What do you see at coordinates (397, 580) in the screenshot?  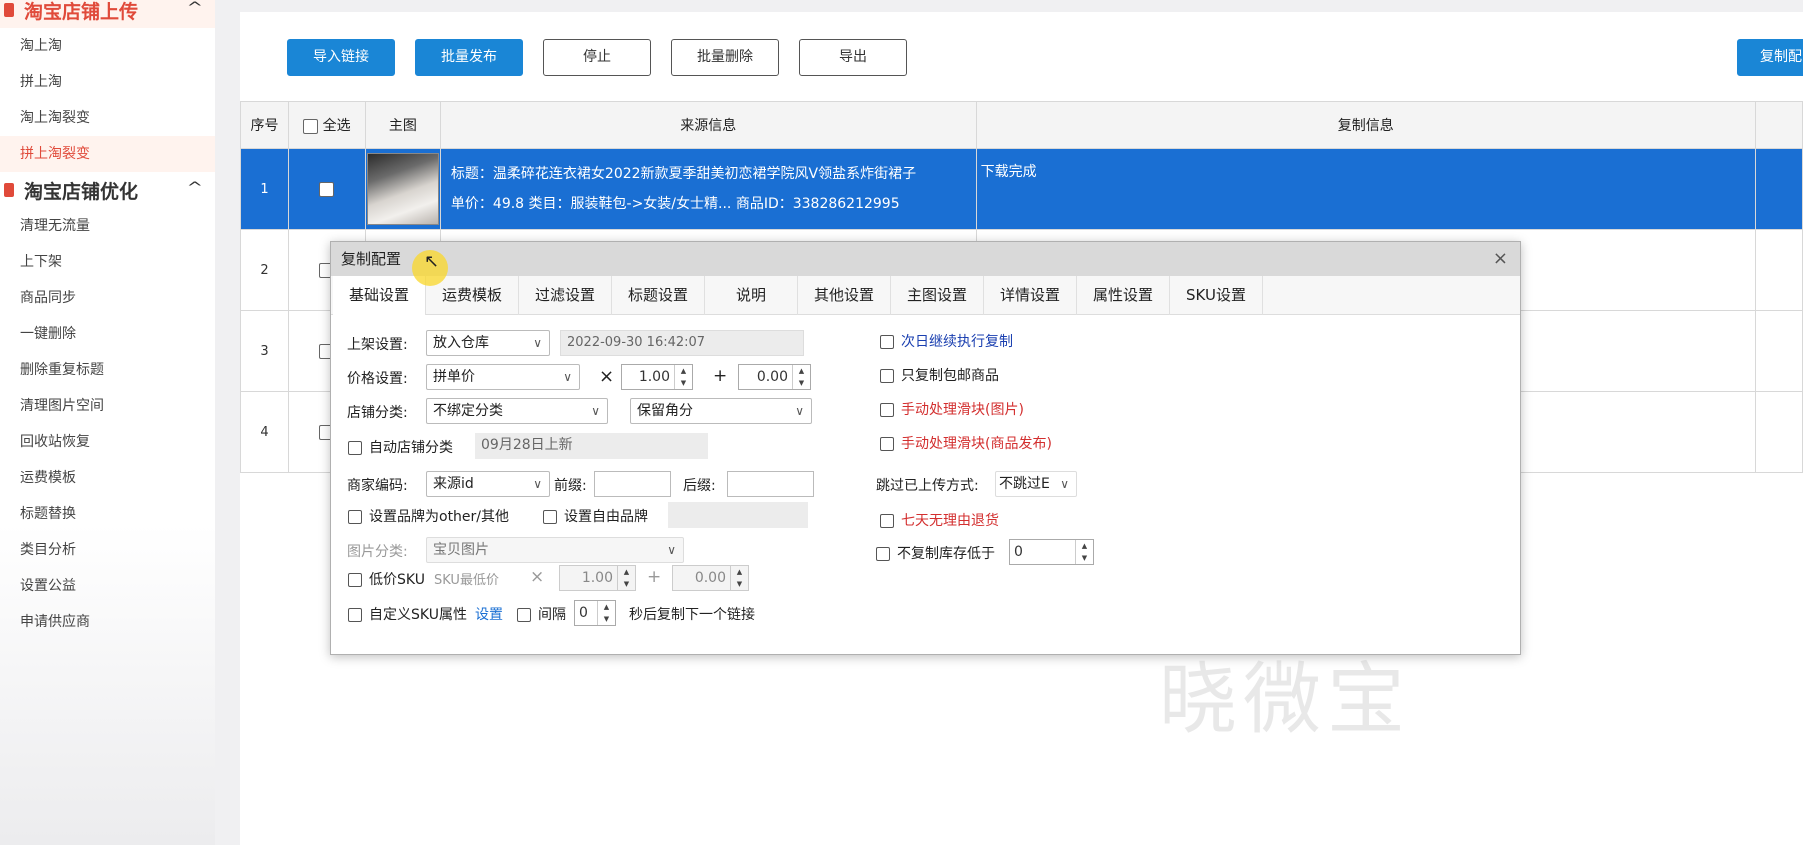 I see `low-sku-label: 低价SKU` at bounding box center [397, 580].